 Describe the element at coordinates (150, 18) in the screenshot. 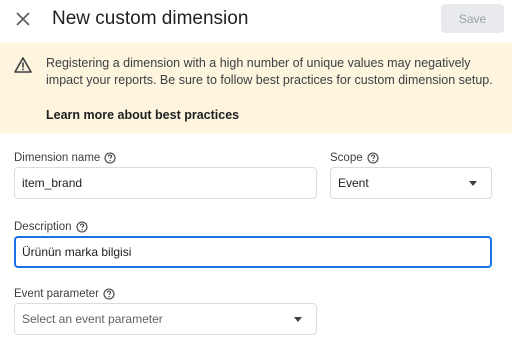

I see `page-title: New custom dimension` at that location.